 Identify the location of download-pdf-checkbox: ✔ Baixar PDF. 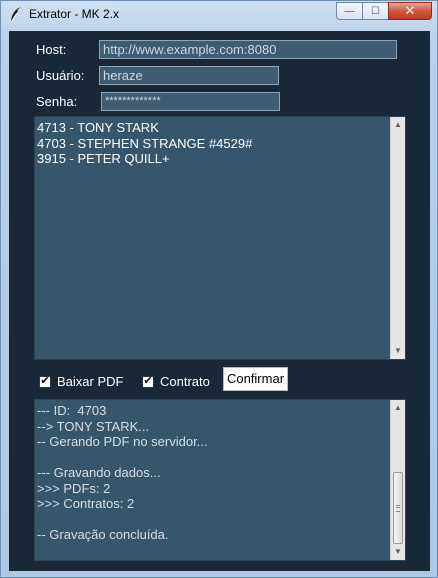
(81, 381).